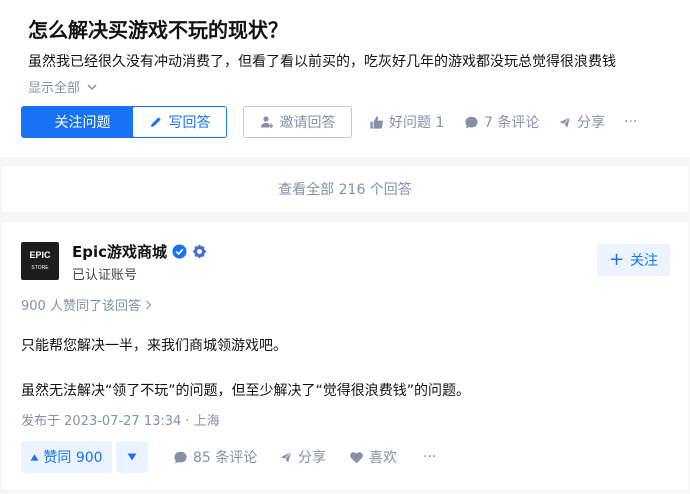  Describe the element at coordinates (82, 122) in the screenshot. I see `follow-question-button: 关注问题` at that location.